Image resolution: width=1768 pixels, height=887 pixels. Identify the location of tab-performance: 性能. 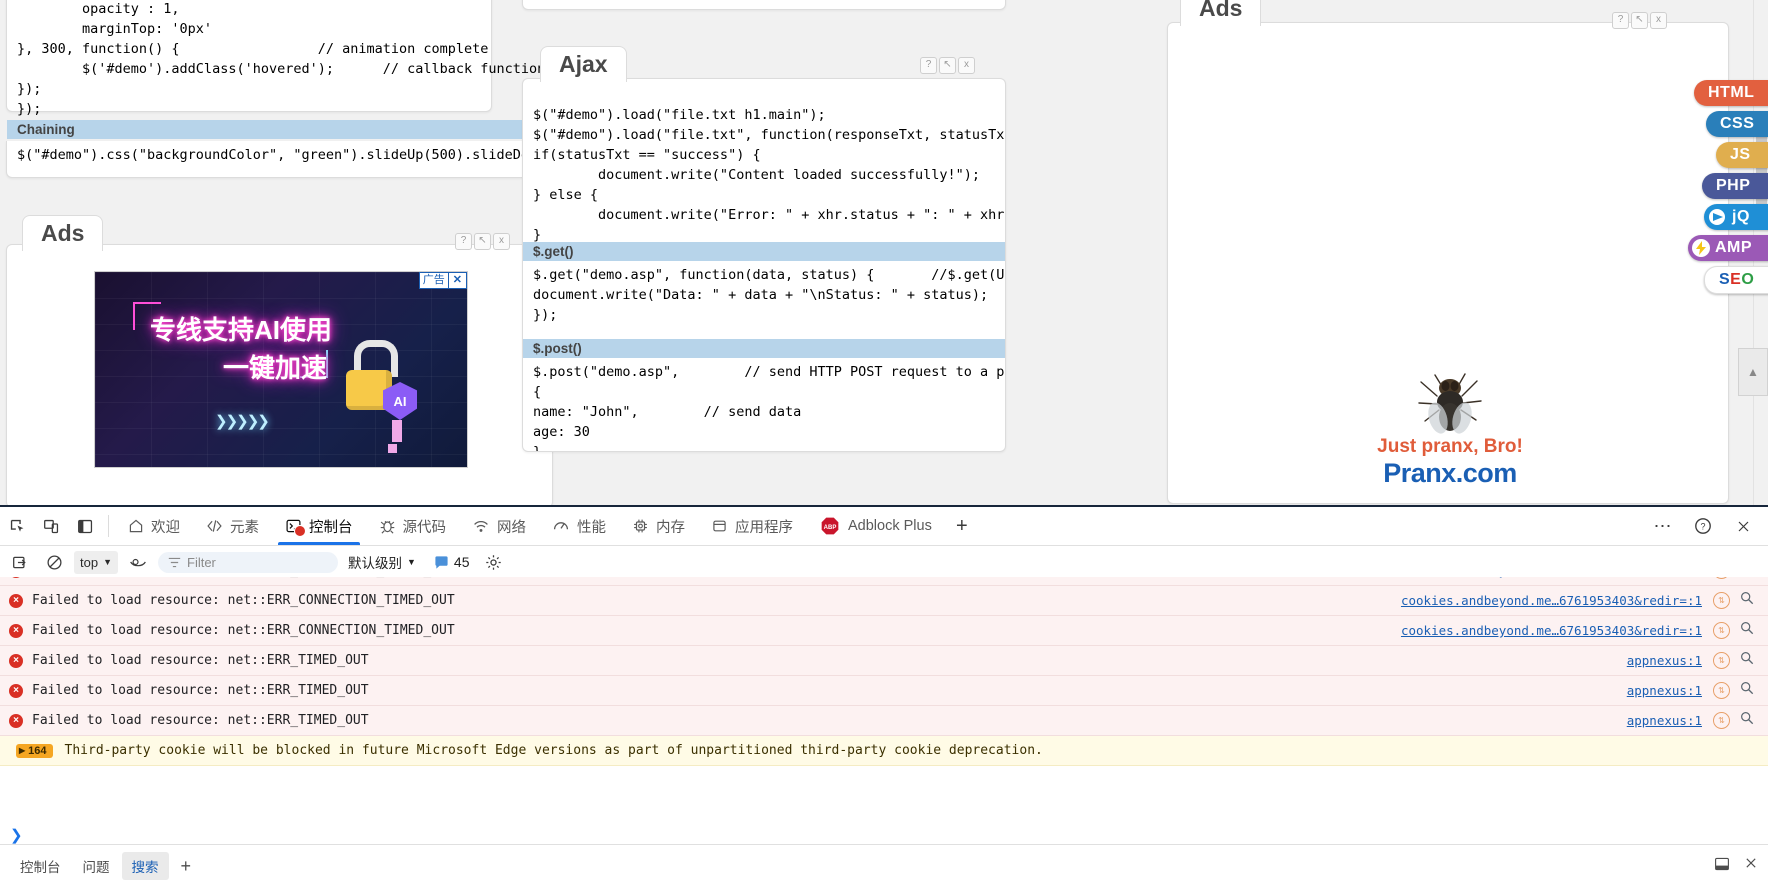
(579, 526).